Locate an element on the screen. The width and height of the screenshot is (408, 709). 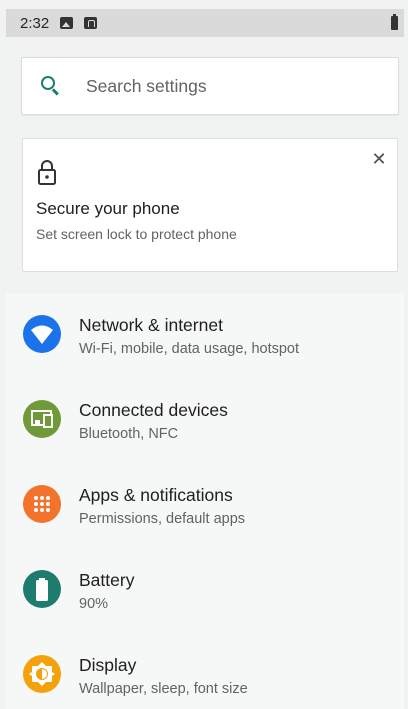
setting-summary: Wi-Fi, mobile, data usage, hotspot is located at coordinates (189, 349).